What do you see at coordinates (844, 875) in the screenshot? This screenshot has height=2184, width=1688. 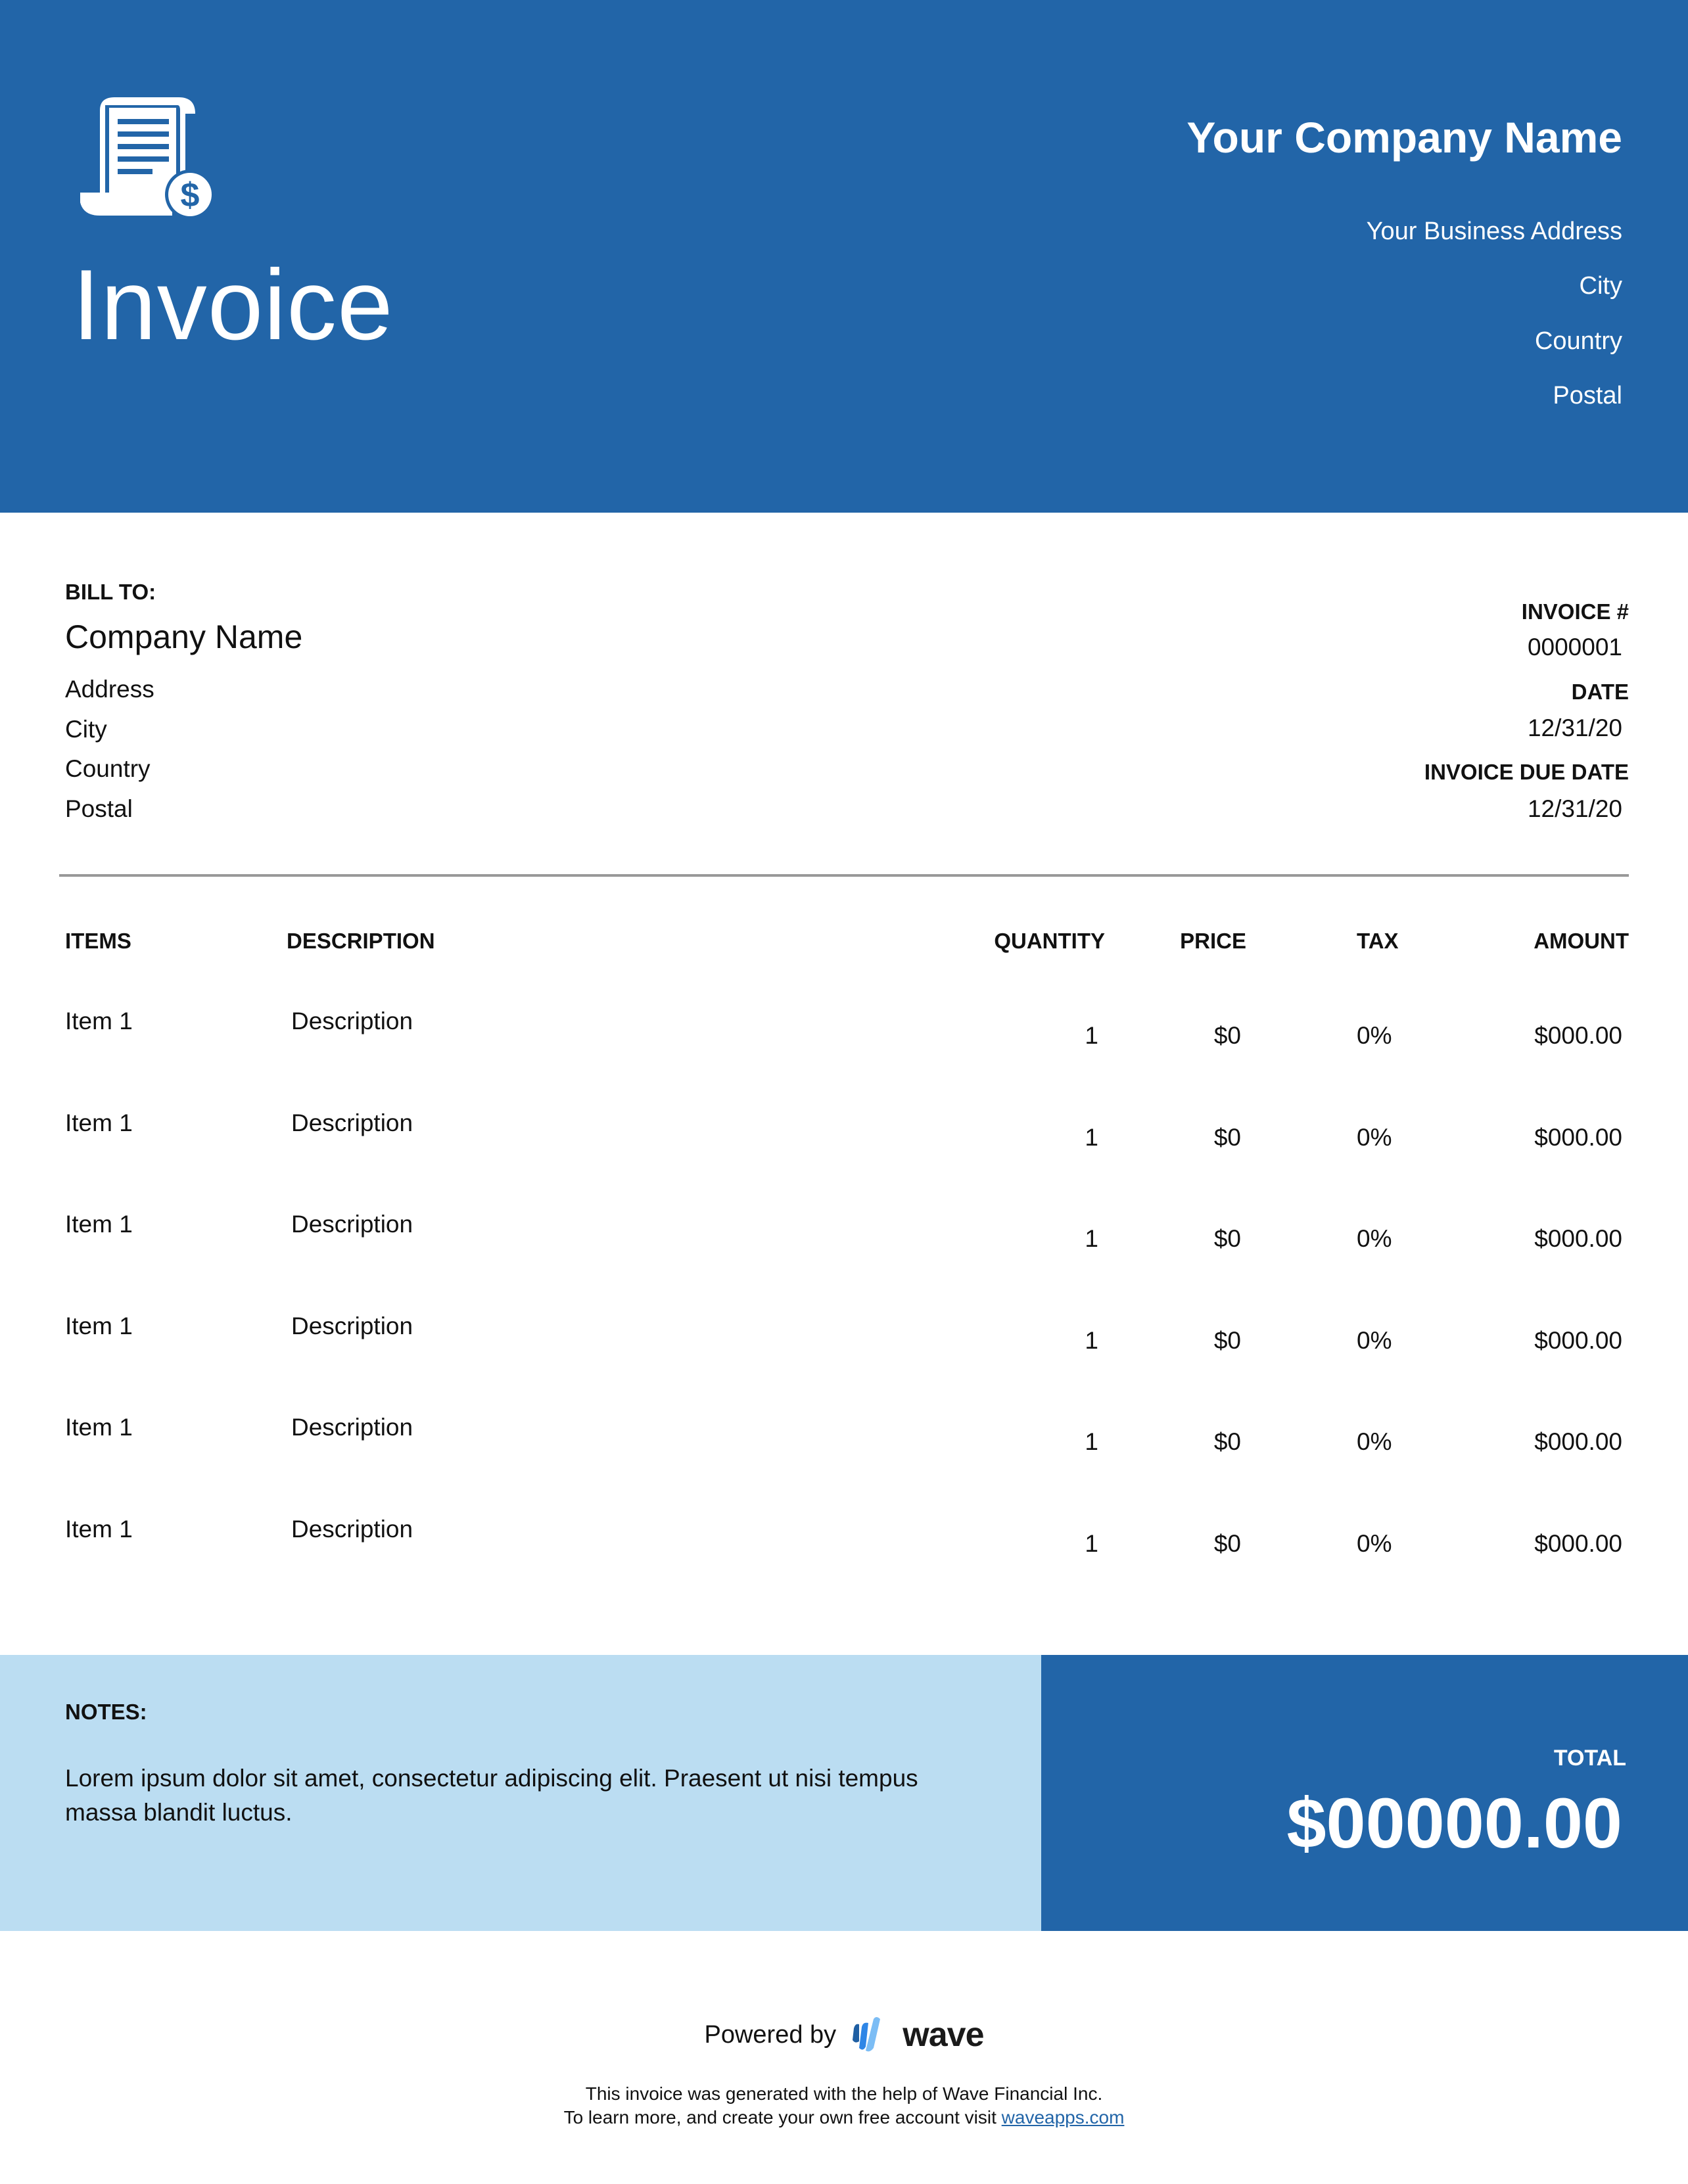 I see `section-divider` at bounding box center [844, 875].